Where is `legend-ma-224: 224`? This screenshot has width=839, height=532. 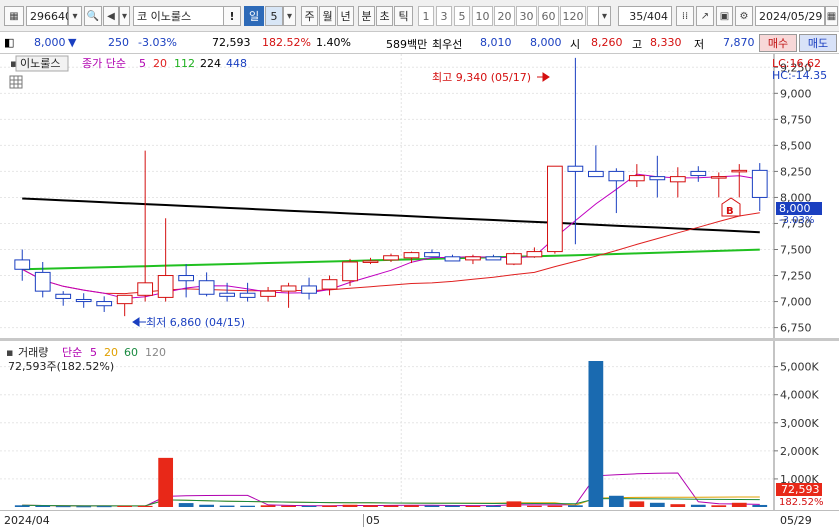 legend-ma-224: 224 is located at coordinates (210, 63).